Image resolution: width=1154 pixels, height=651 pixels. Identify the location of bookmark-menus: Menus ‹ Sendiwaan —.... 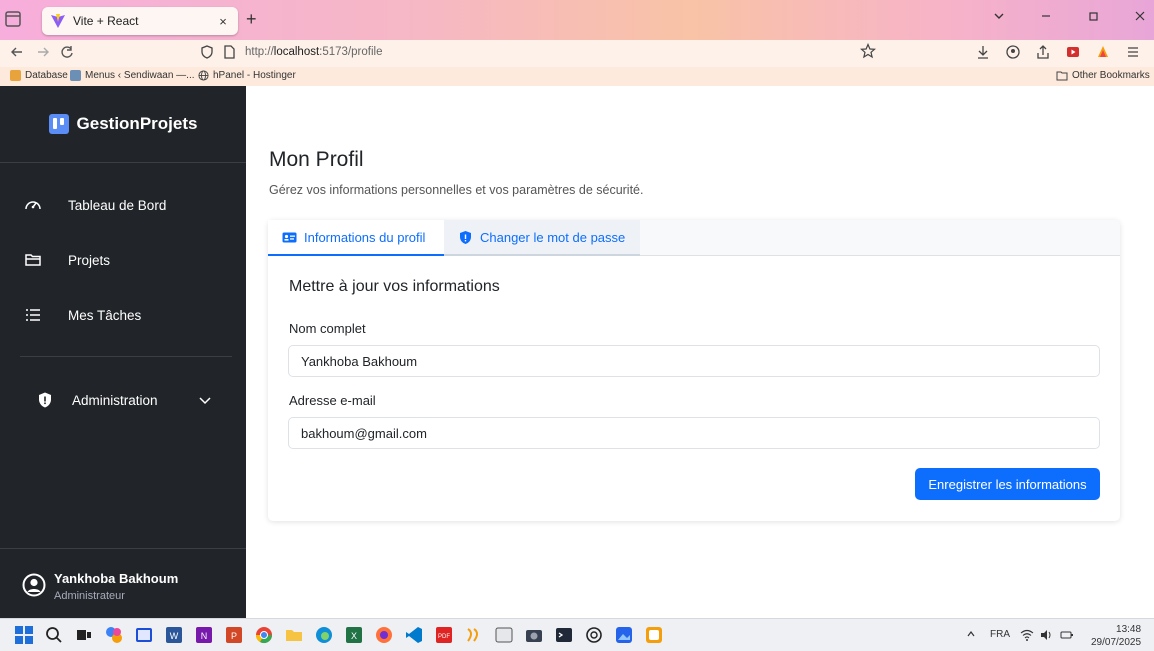
(132, 75).